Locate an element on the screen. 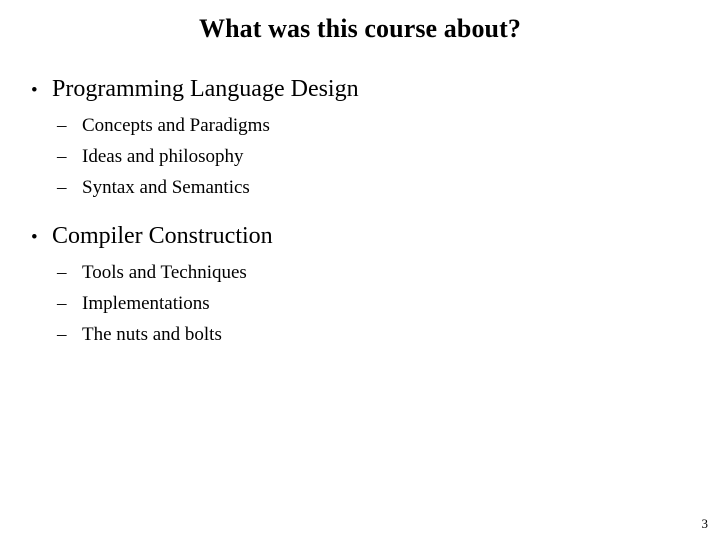 The image size is (720, 540). sub-bullet-item: – Tools and Techniques is located at coordinates (356, 272).